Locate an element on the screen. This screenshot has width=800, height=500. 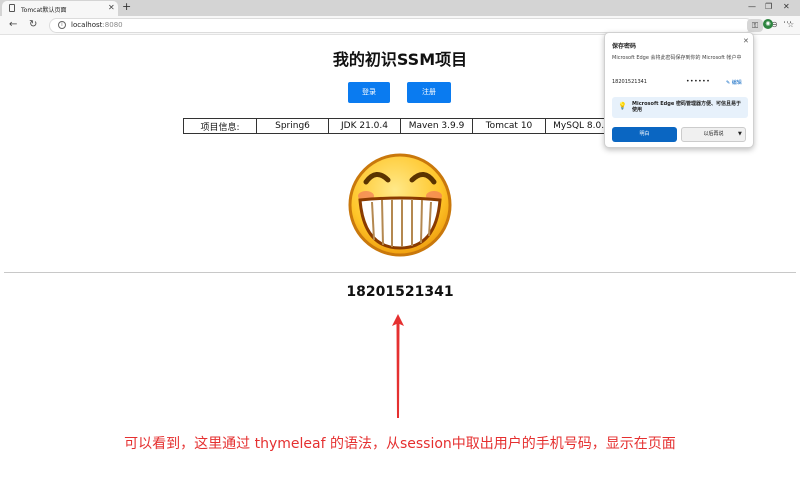
password-manager-tip: 💡 Microsoft Edge 密码管理器方便、可信且易于使用 is located at coordinates (680, 107).